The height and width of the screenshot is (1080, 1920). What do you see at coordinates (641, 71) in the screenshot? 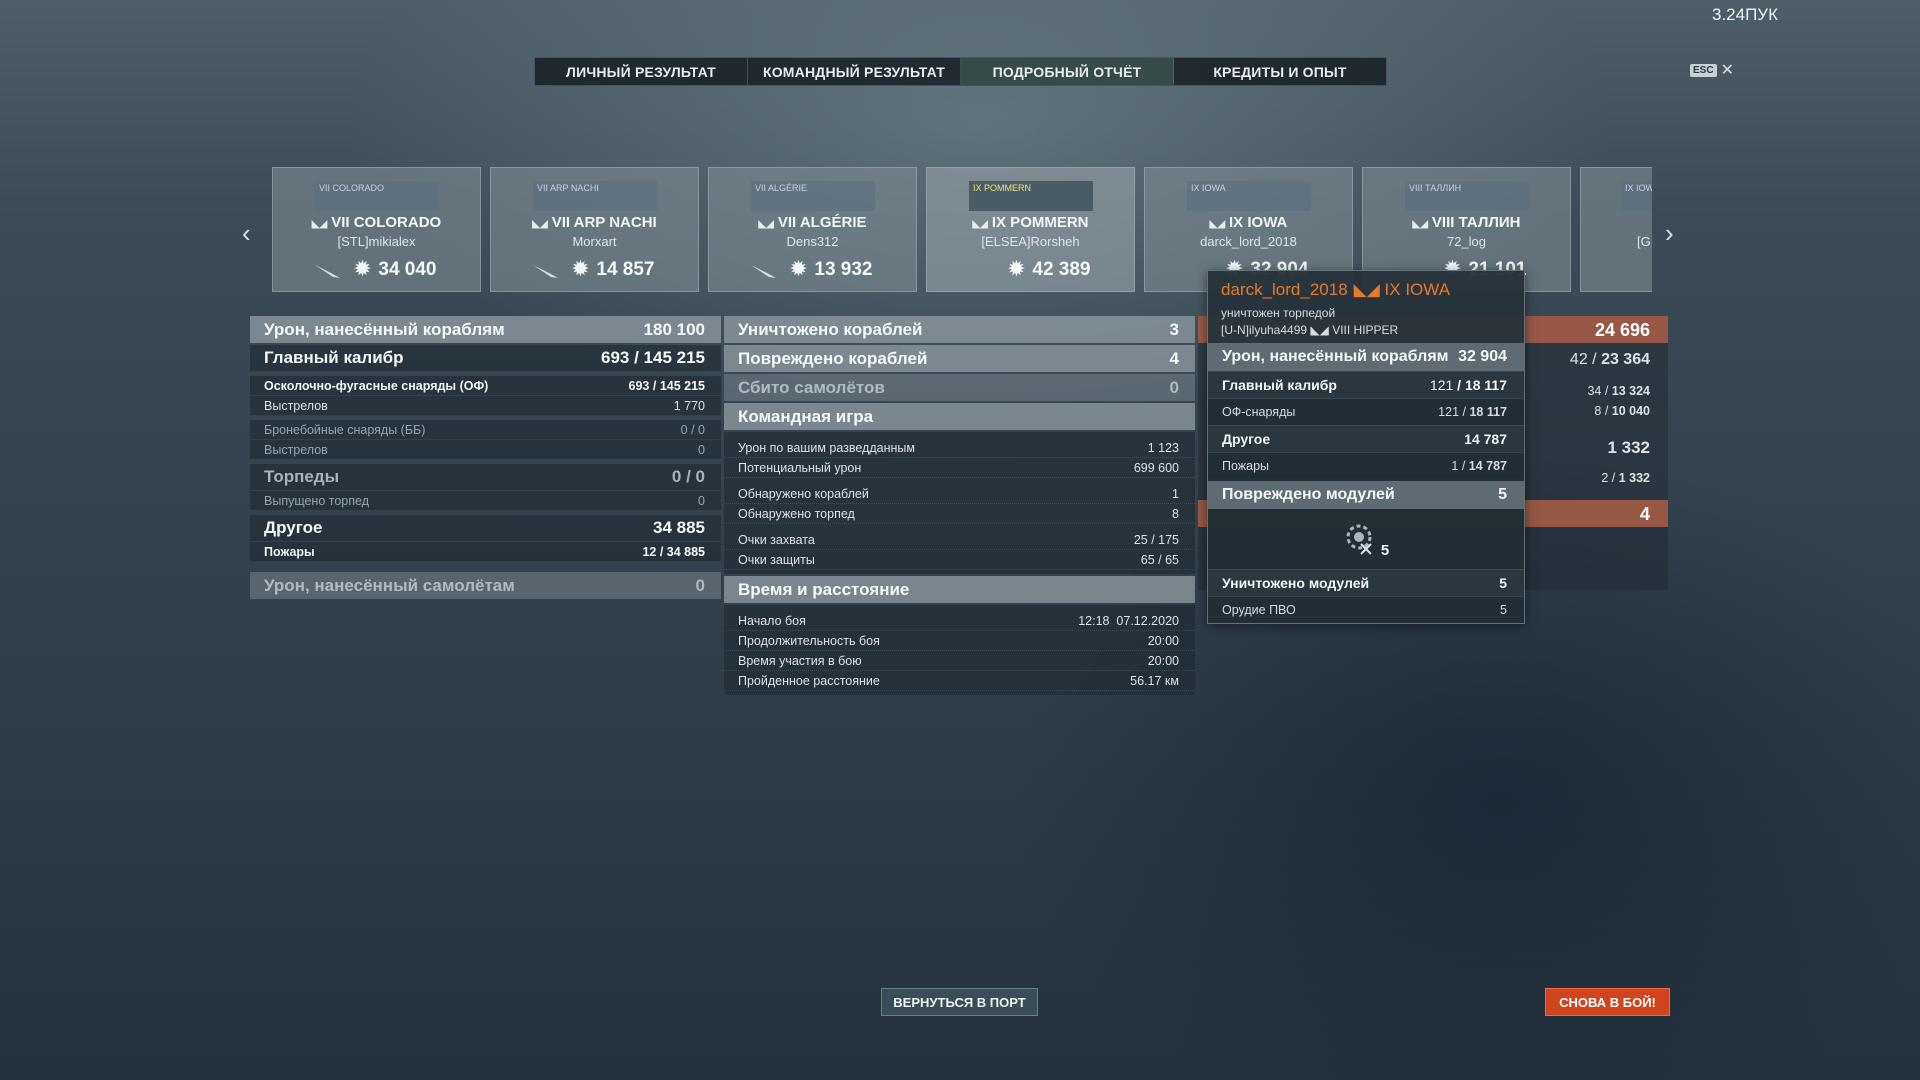
I see `tab-personal-result: ЛИЧНЫЙ РЕЗУЛЬТАТ` at bounding box center [641, 71].